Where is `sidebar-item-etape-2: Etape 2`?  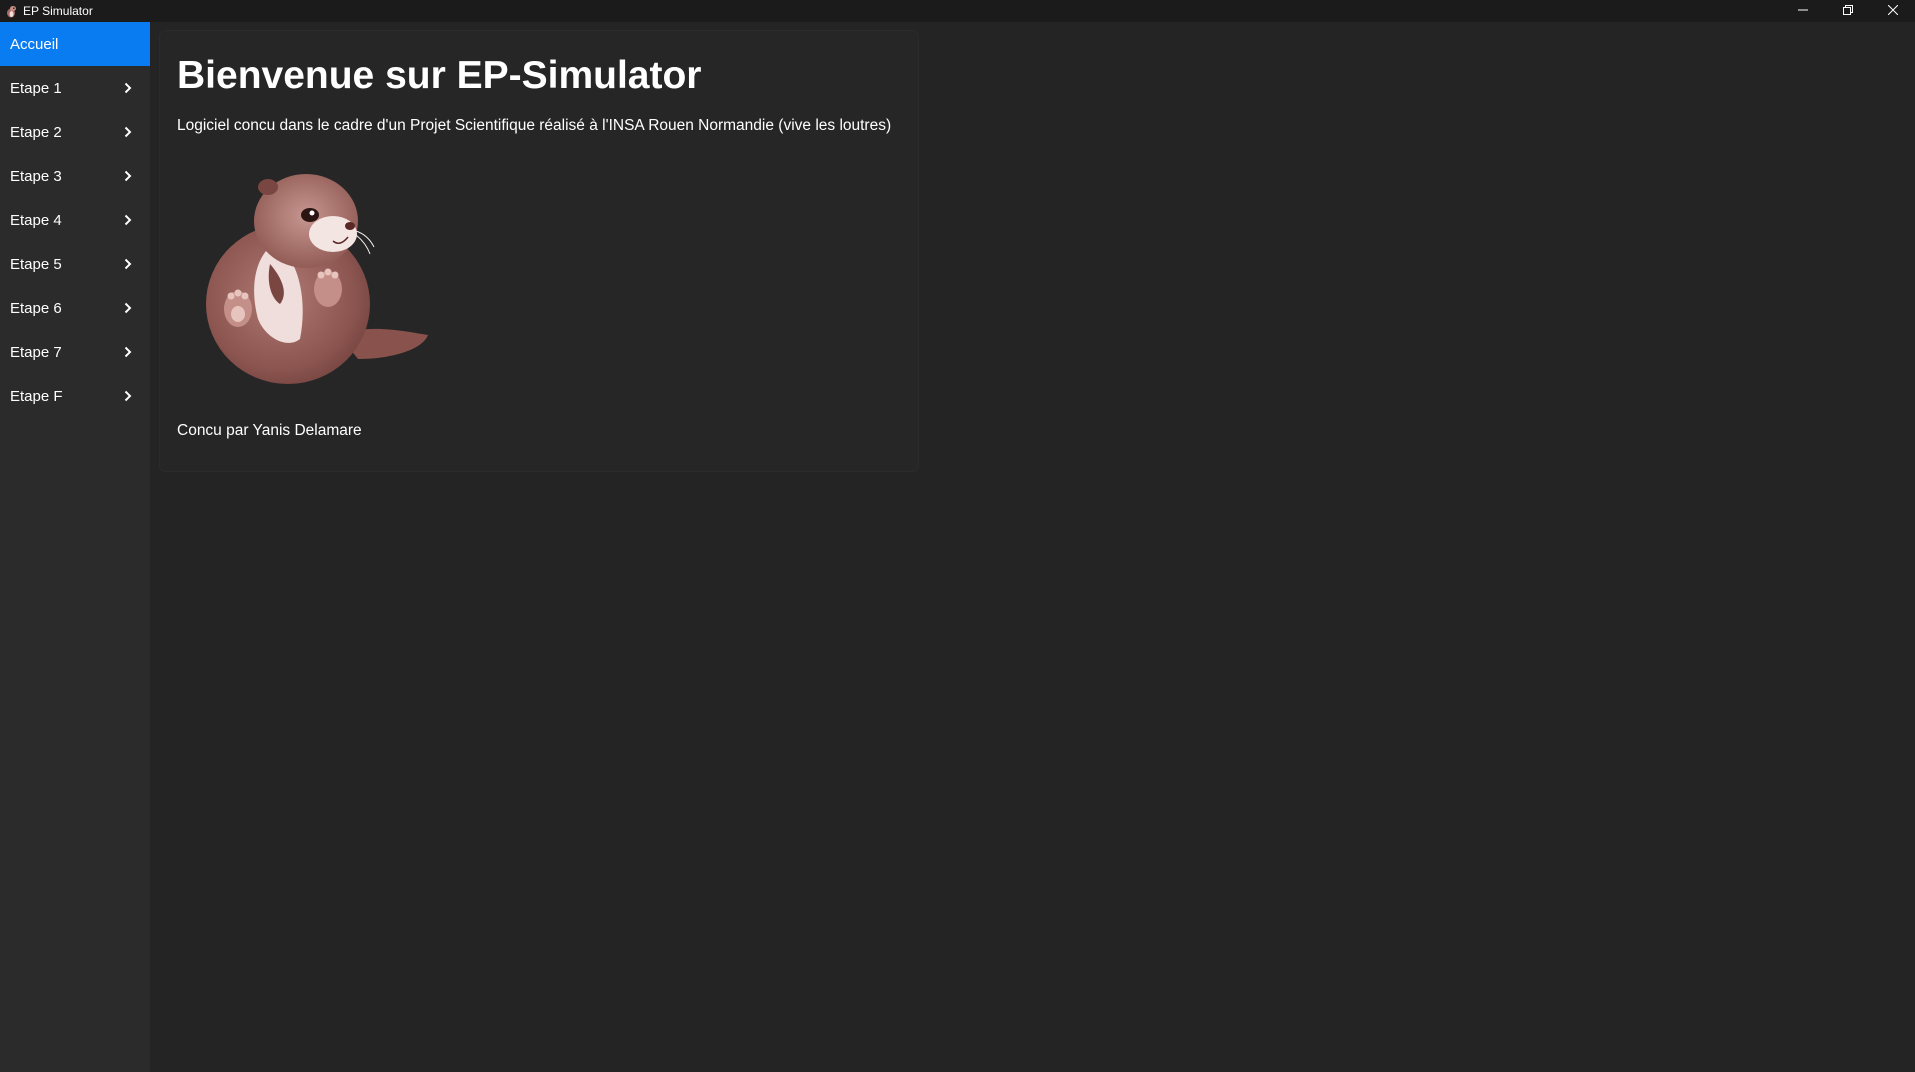 sidebar-item-etape-2: Etape 2 is located at coordinates (75, 132).